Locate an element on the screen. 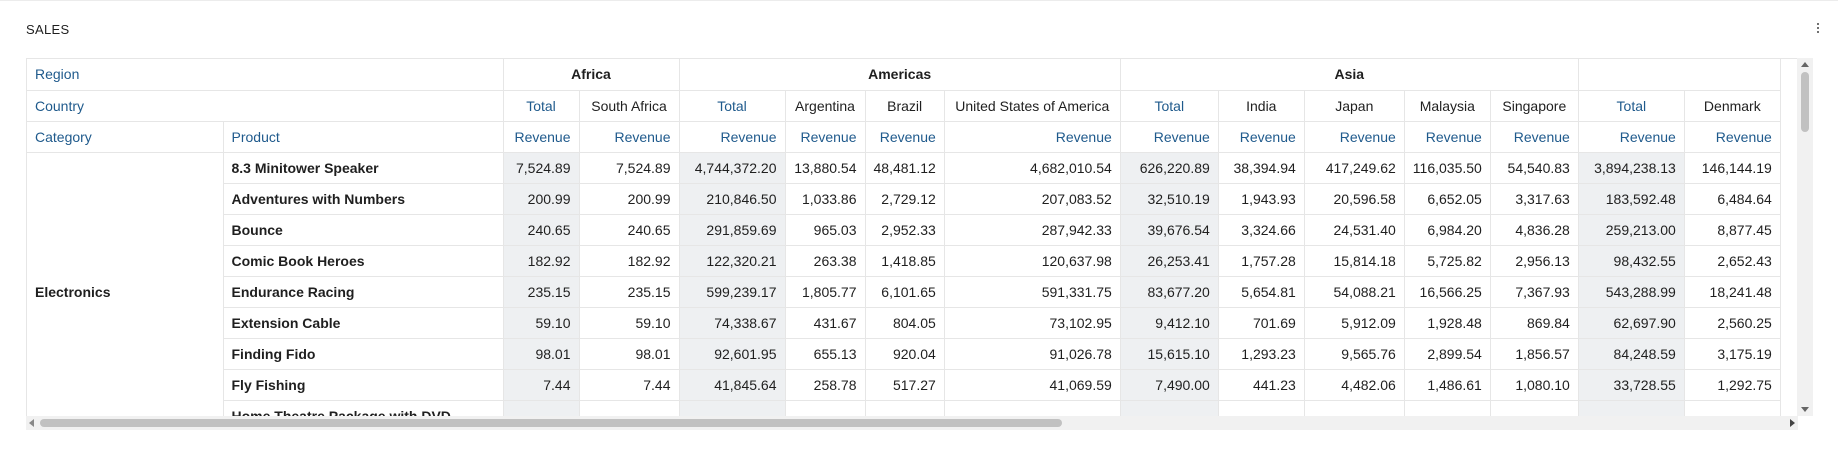  scroll-up-icon is located at coordinates (1805, 64).